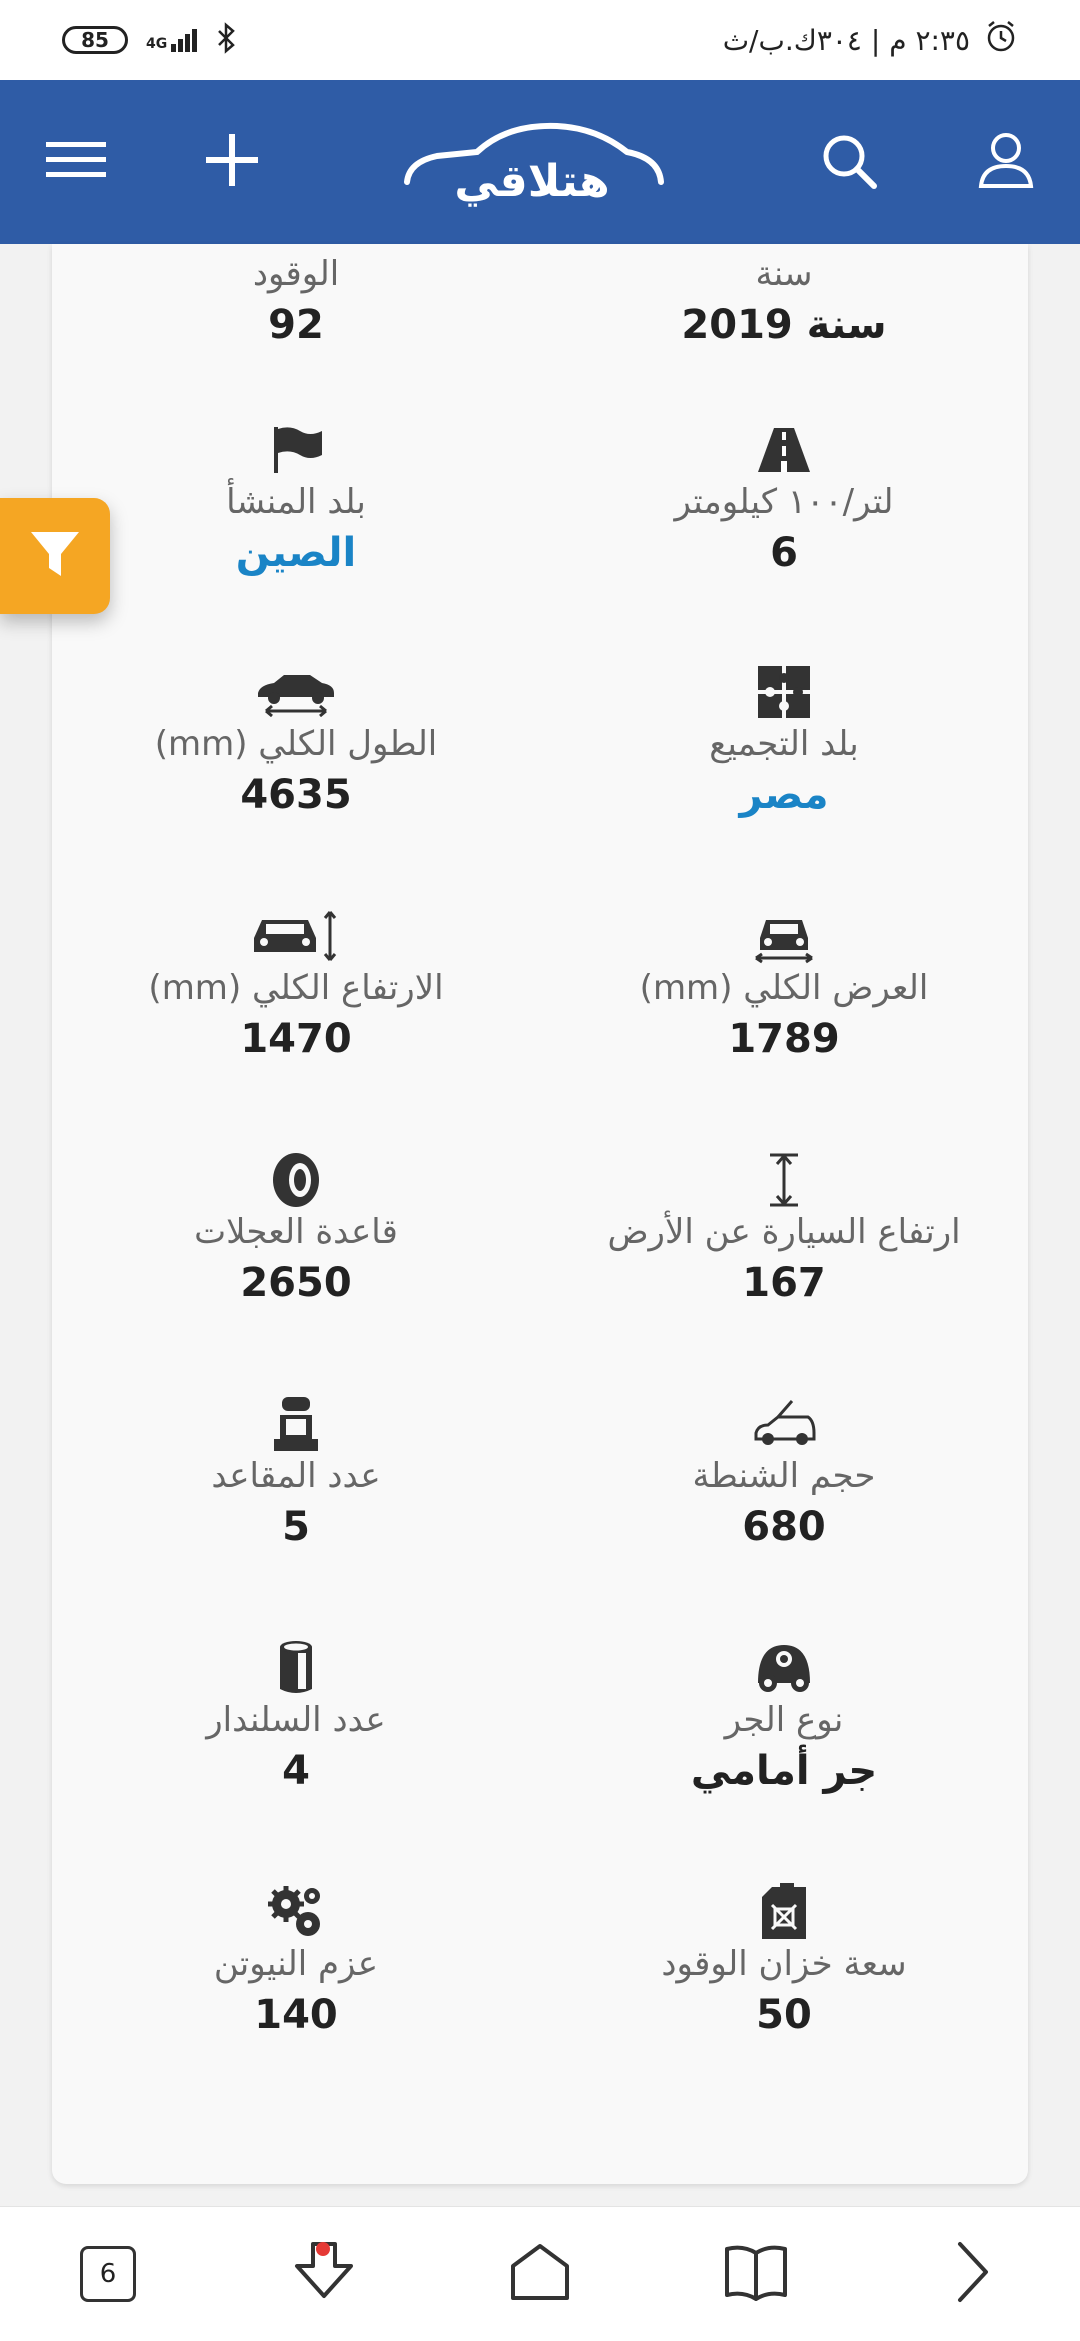 The height and width of the screenshot is (2341, 1080). I want to click on spec-consumption: لتر/١٠٠ كيلومتر 6, so click(784, 501).